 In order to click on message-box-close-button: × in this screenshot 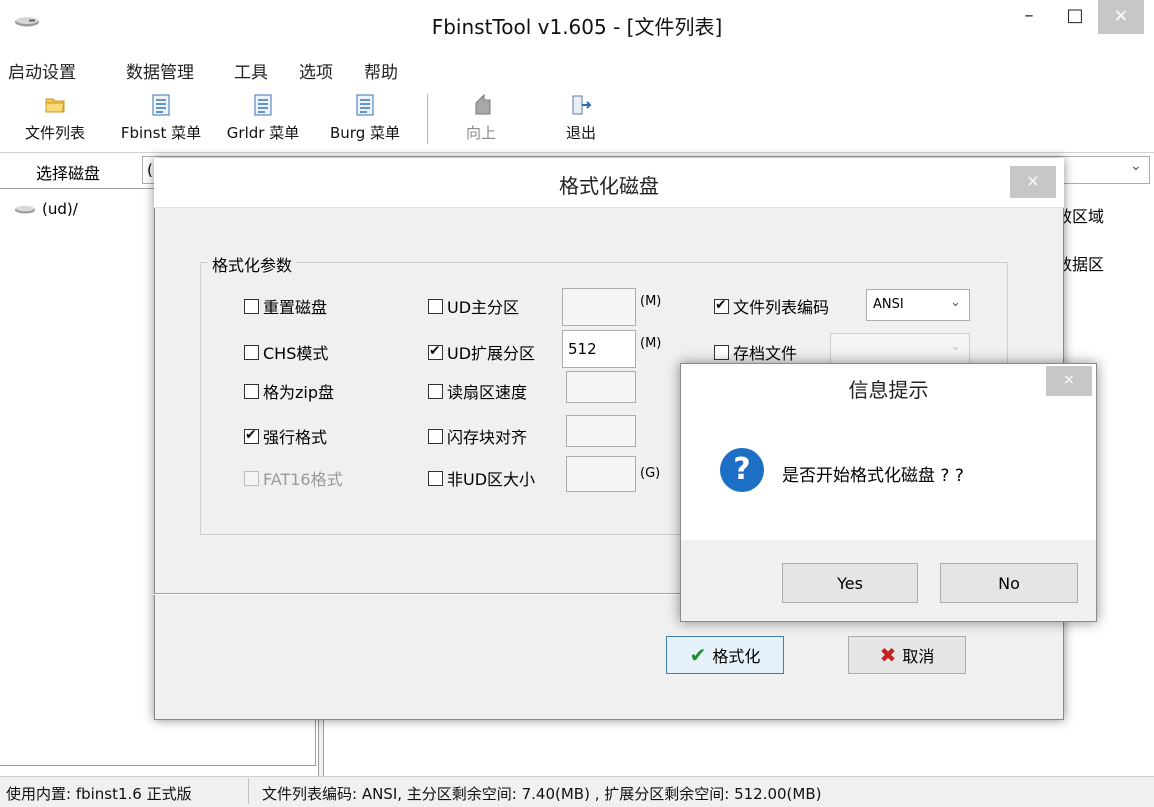, I will do `click(1069, 381)`.